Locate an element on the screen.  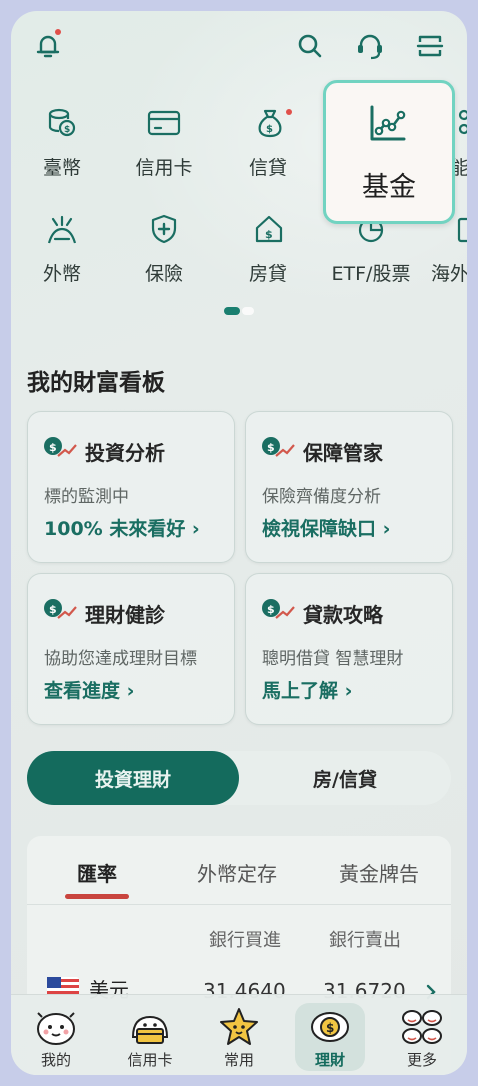
nav-wealth: $ 理財 is located at coordinates (330, 1037).